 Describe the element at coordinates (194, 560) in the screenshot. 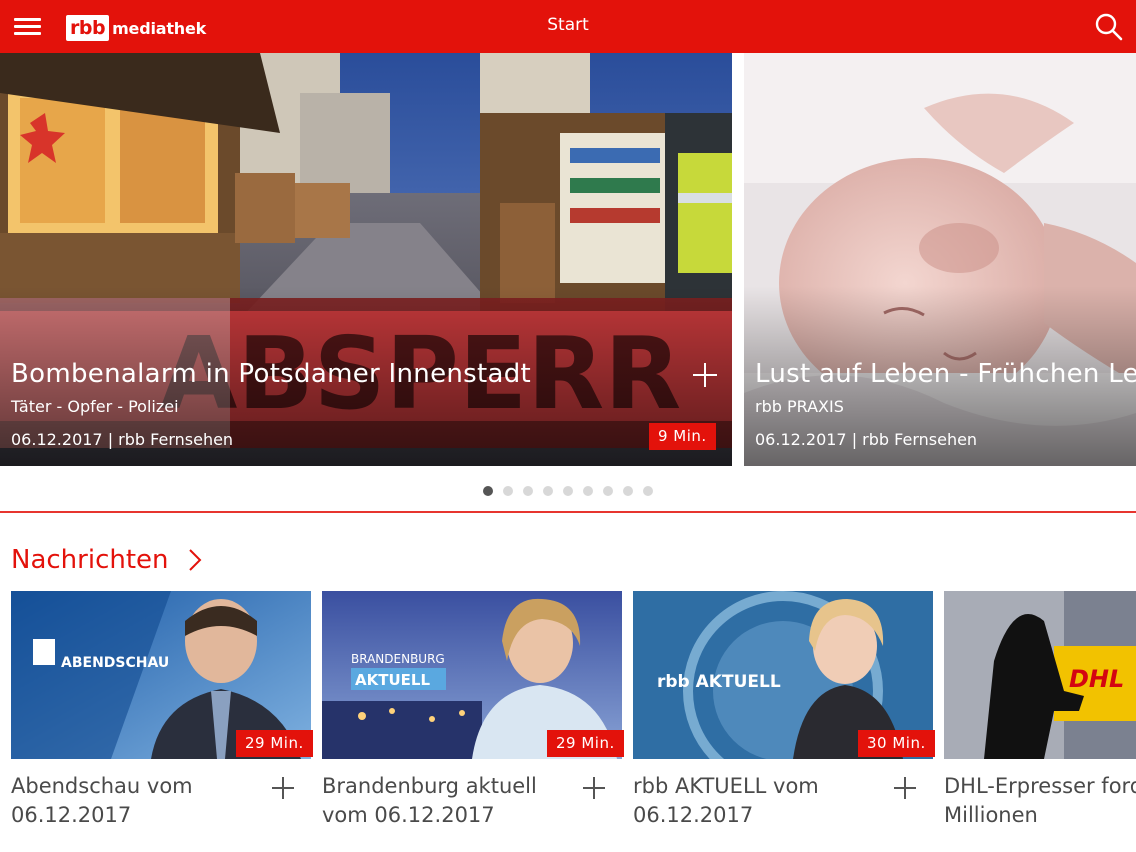

I see `chevron-right-icon` at that location.